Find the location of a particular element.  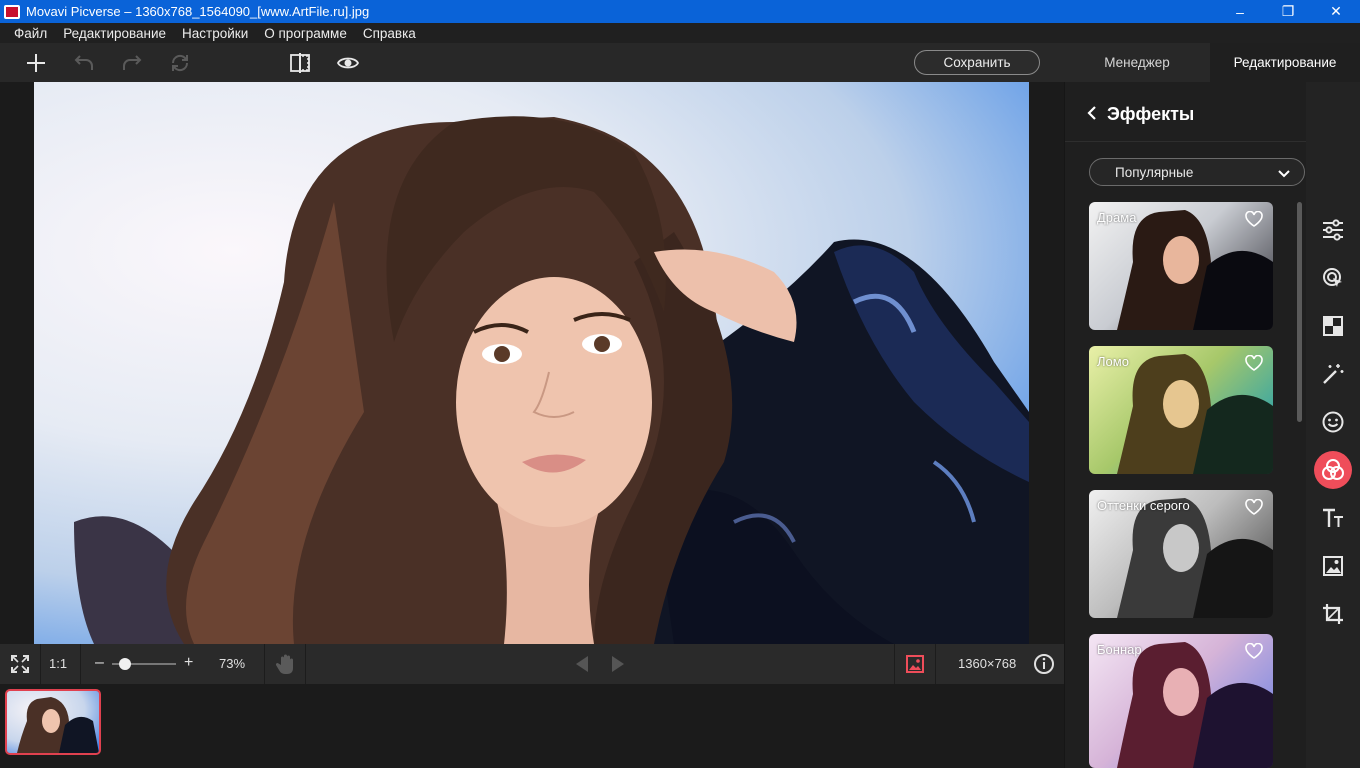

menu-help: Справка is located at coordinates (389, 33).